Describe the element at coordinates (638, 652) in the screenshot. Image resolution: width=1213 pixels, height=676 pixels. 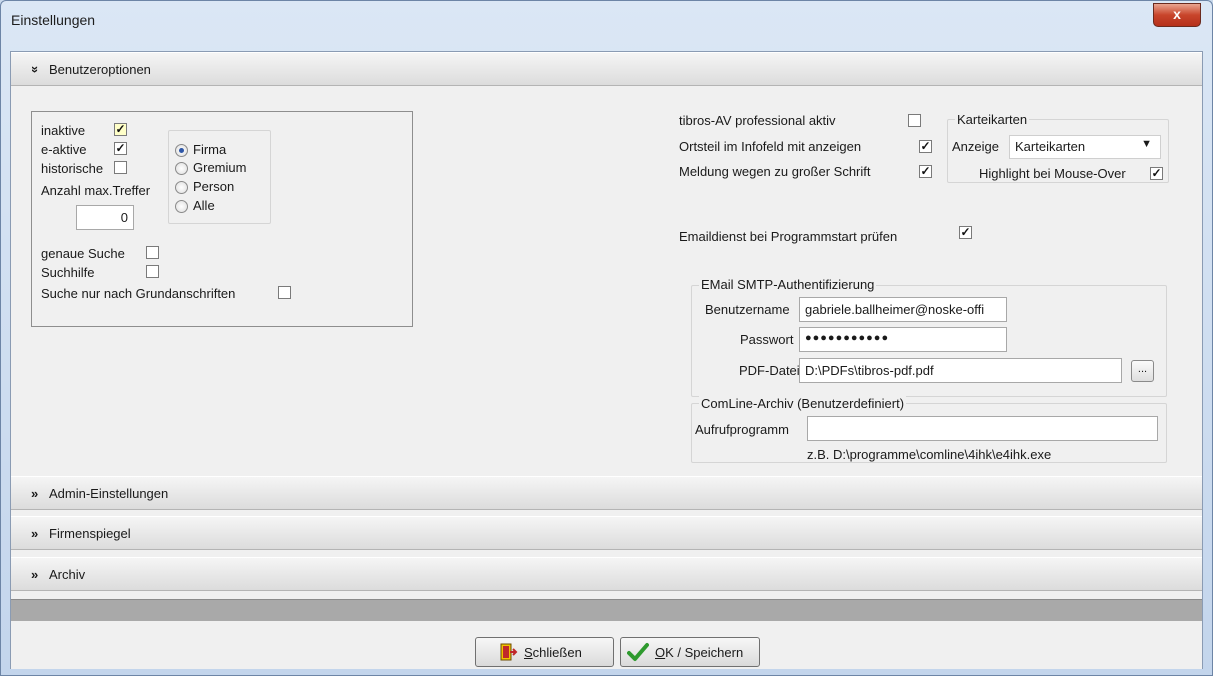
I see `checkmark-icon` at that location.